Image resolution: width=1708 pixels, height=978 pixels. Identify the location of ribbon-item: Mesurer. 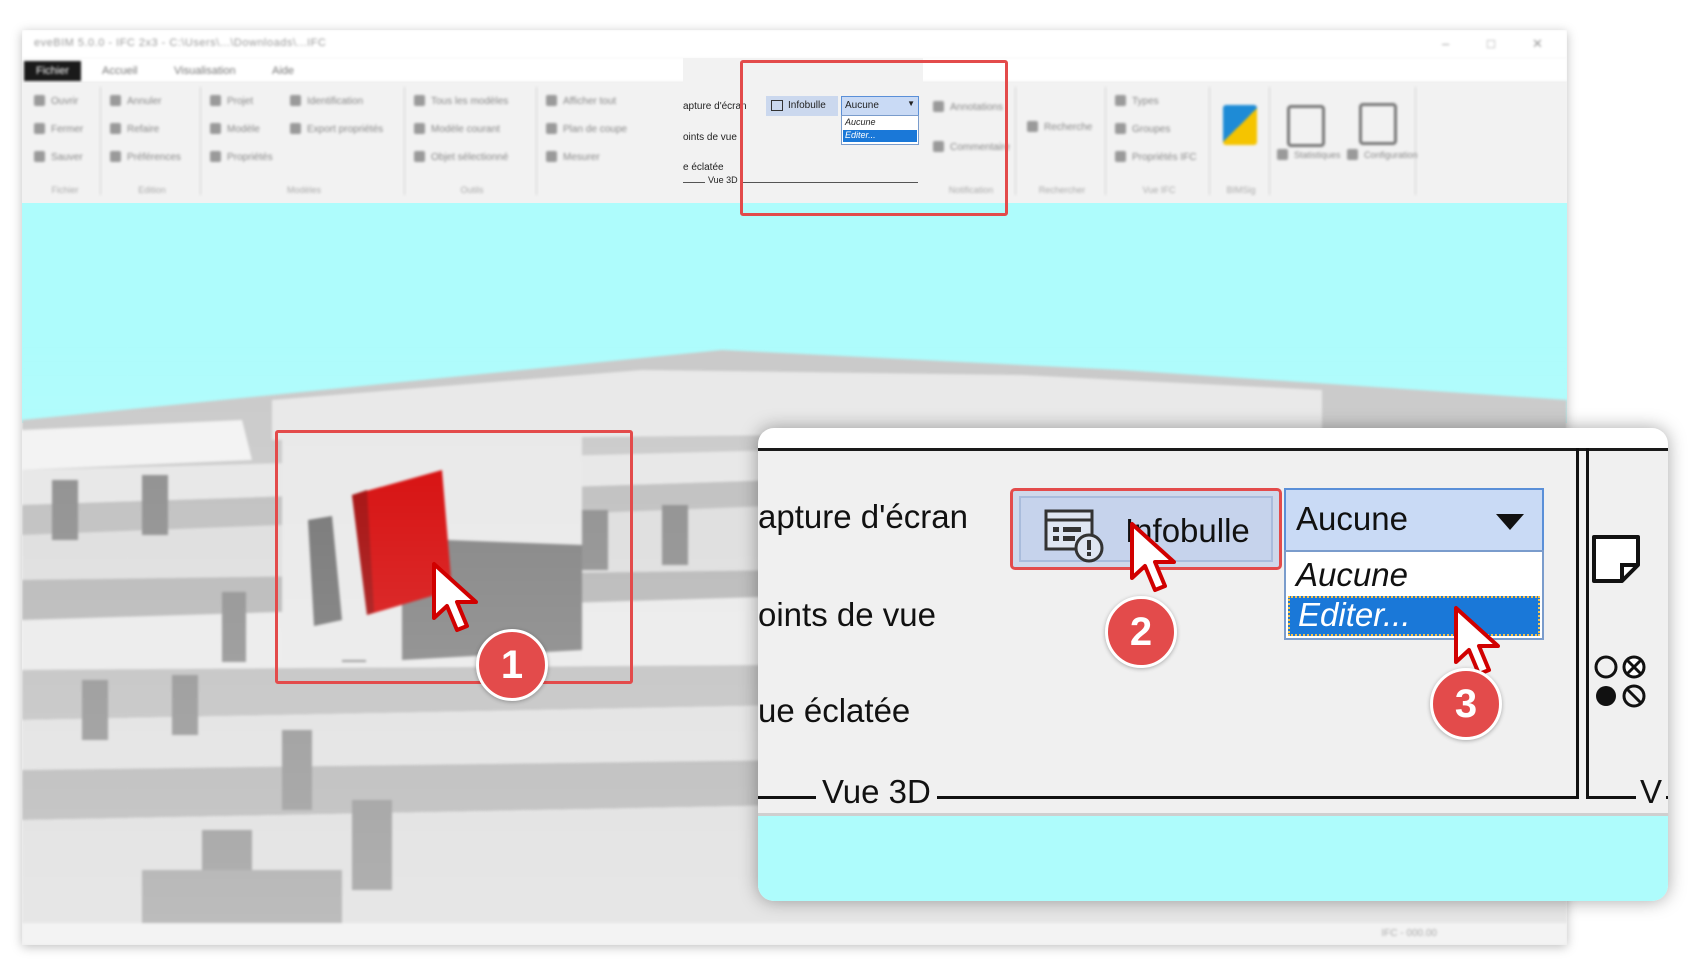
(573, 158).